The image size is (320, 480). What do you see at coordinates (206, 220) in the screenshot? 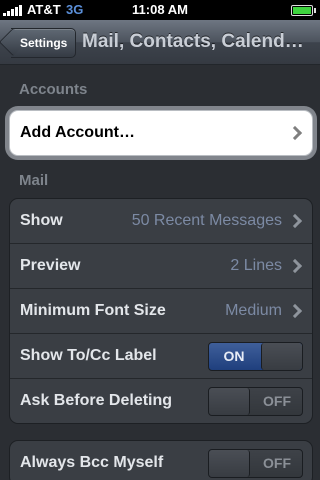
I see `row-value: 50 Recent Messages` at bounding box center [206, 220].